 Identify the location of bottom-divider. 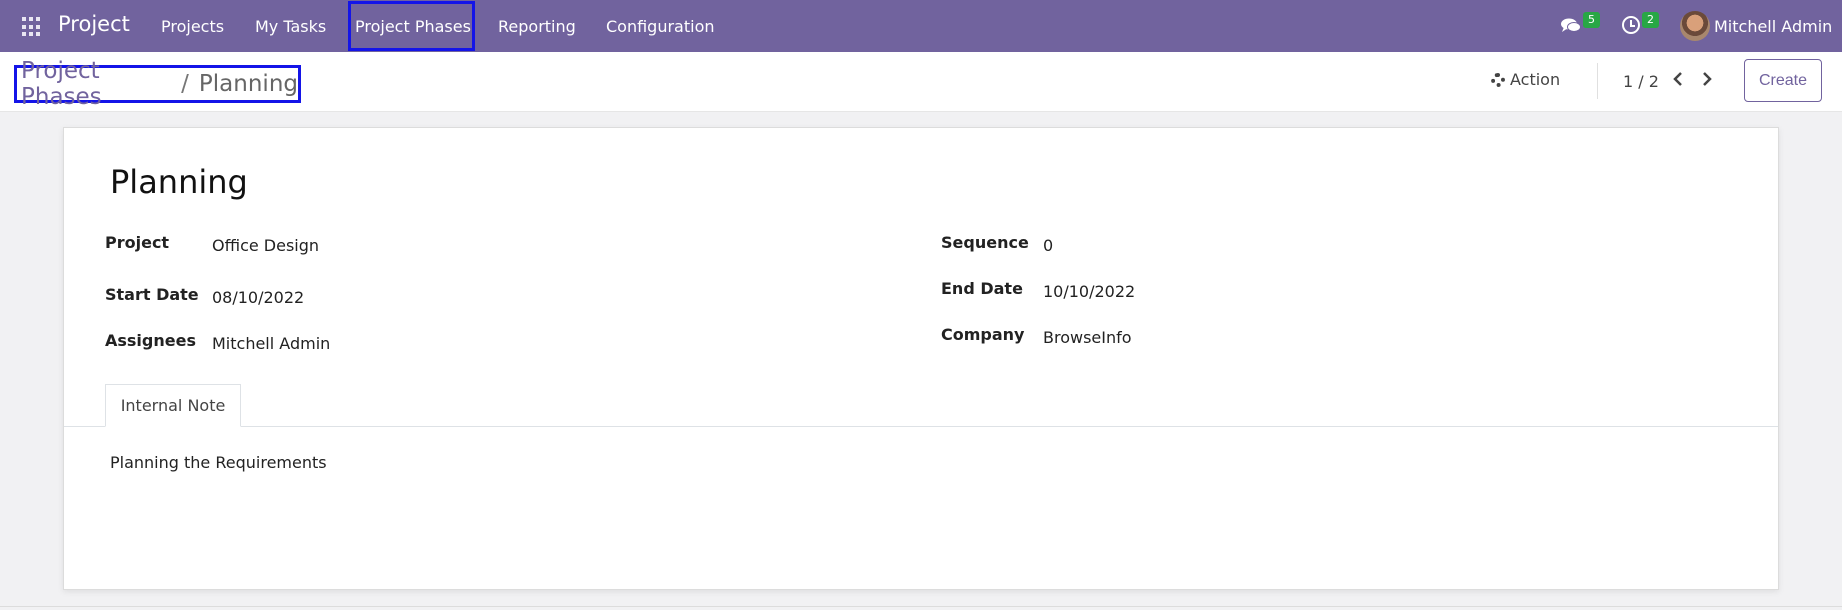
(921, 606).